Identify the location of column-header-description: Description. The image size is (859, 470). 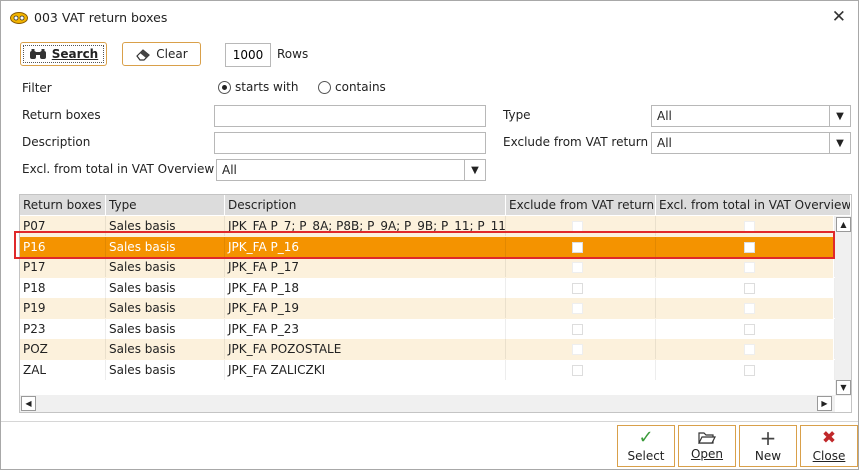
(365, 205).